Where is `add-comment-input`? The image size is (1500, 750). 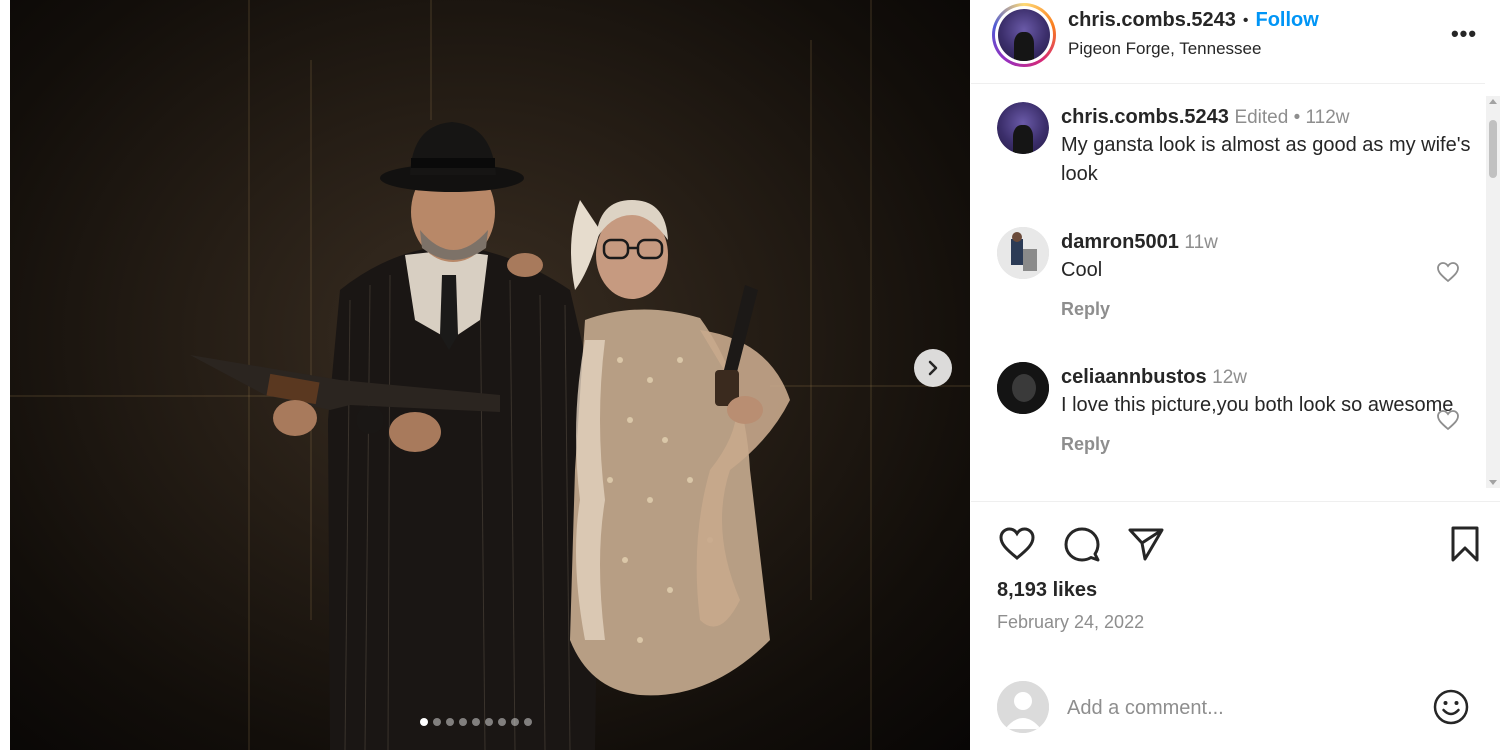
add-comment-input is located at coordinates (1237, 708).